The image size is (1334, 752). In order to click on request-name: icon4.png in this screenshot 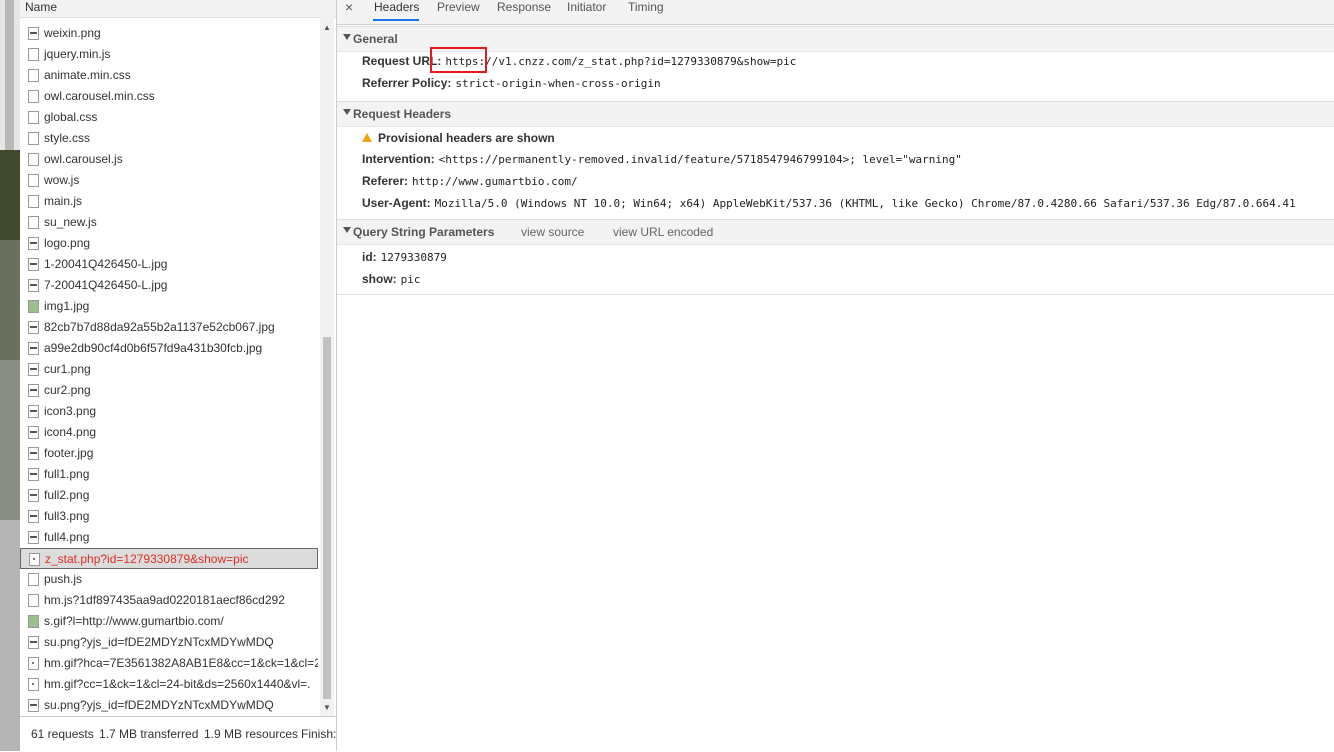, I will do `click(70, 432)`.